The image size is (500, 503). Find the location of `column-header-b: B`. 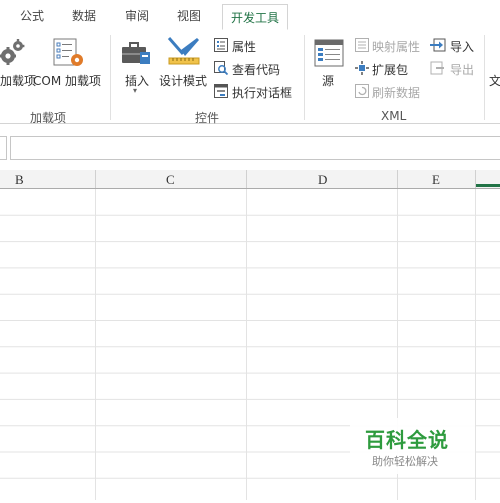

column-header-b: B is located at coordinates (19, 180).